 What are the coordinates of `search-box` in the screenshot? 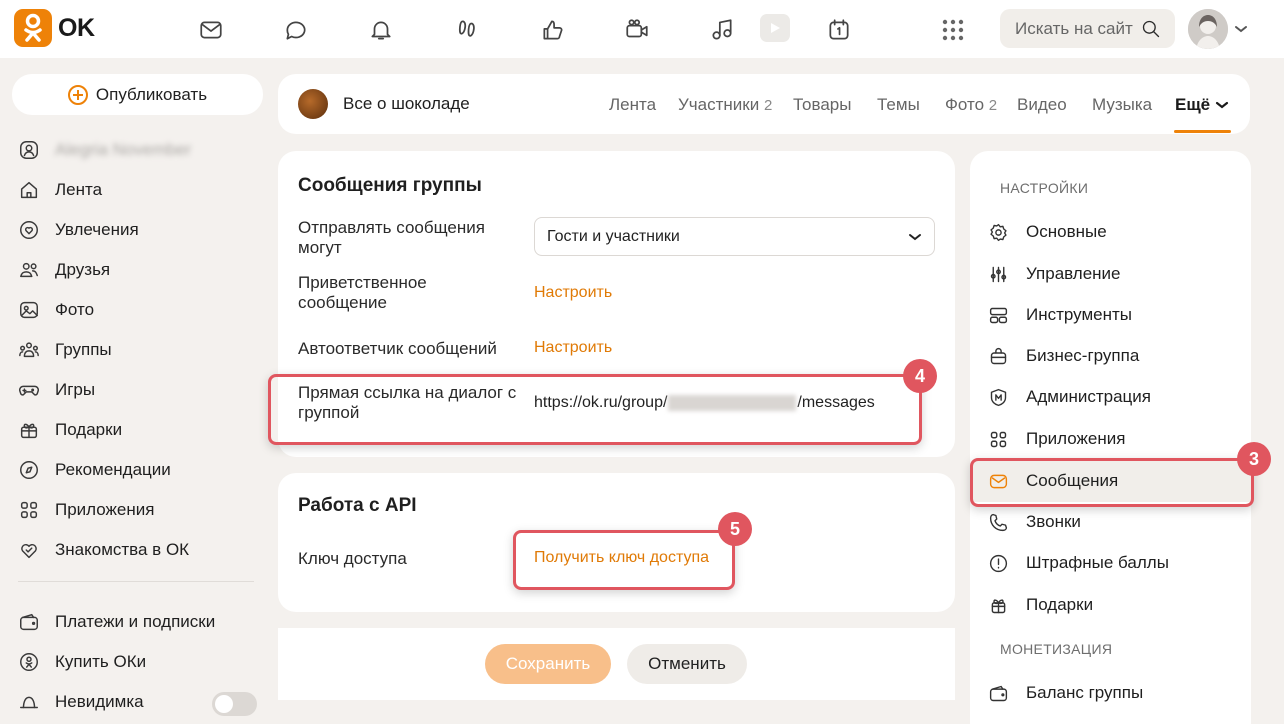 It's located at (1087, 28).